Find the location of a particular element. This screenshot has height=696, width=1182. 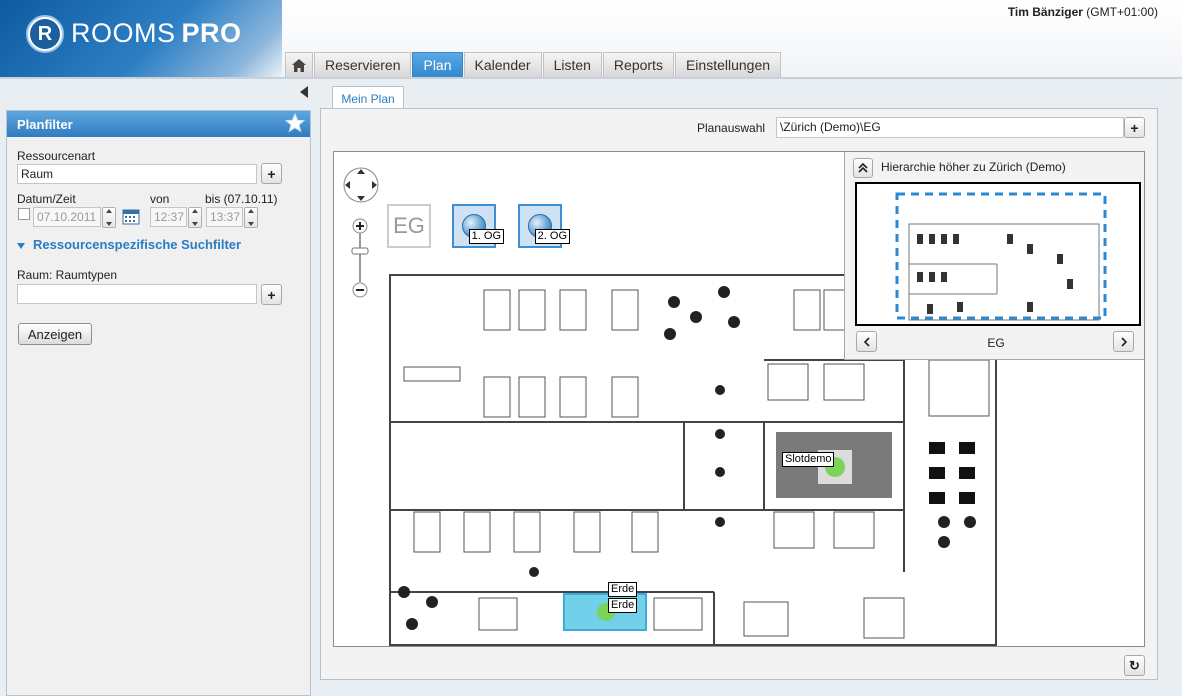

chevron-right-icon is located at coordinates (1123, 341).